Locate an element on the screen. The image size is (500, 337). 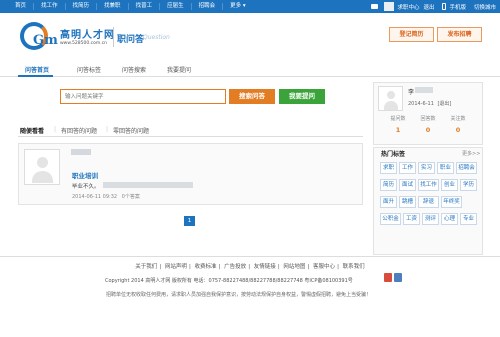
envelope-icon is located at coordinates (375, 6).